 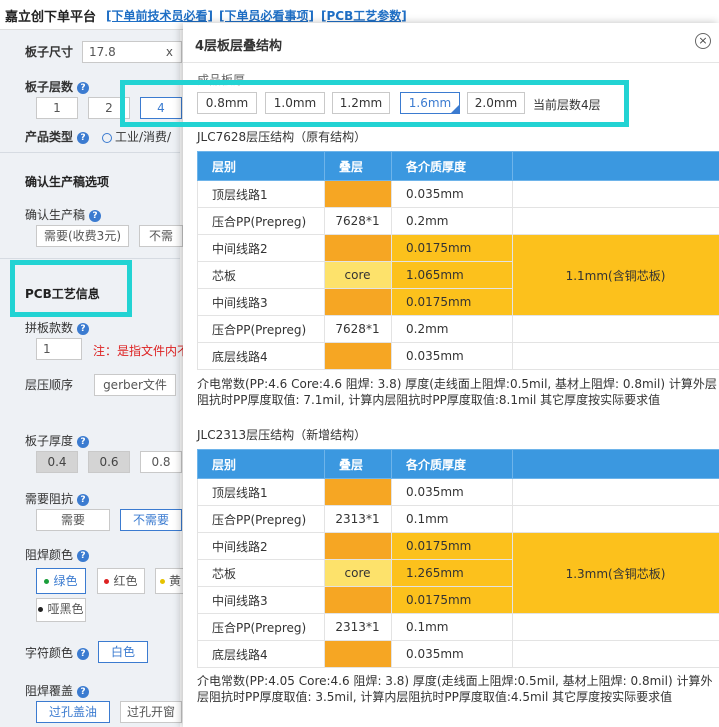 What do you see at coordinates (452, 492) in the screenshot?
I see `thickness-value: 0.035mm` at bounding box center [452, 492].